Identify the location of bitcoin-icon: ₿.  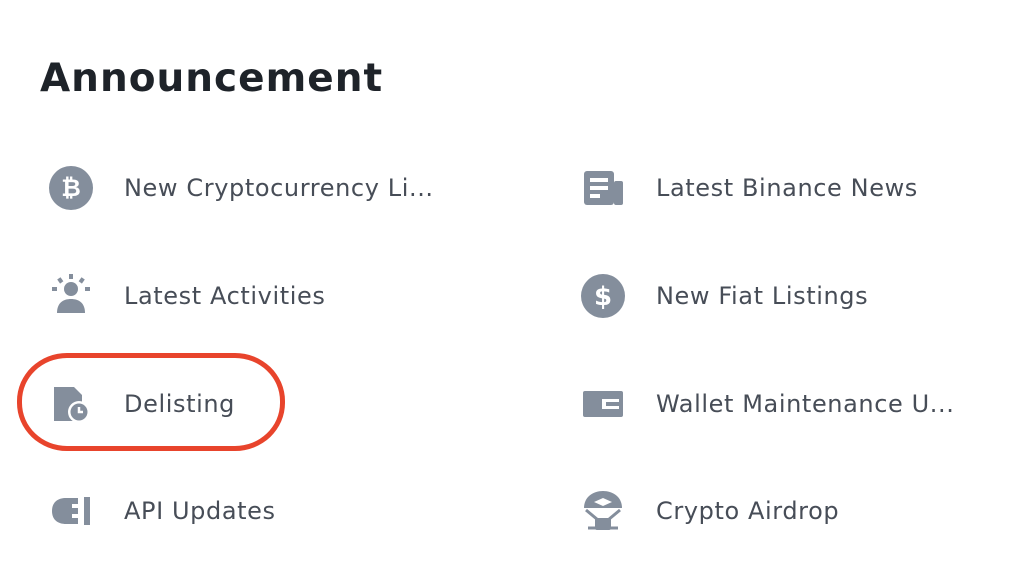
(71, 188).